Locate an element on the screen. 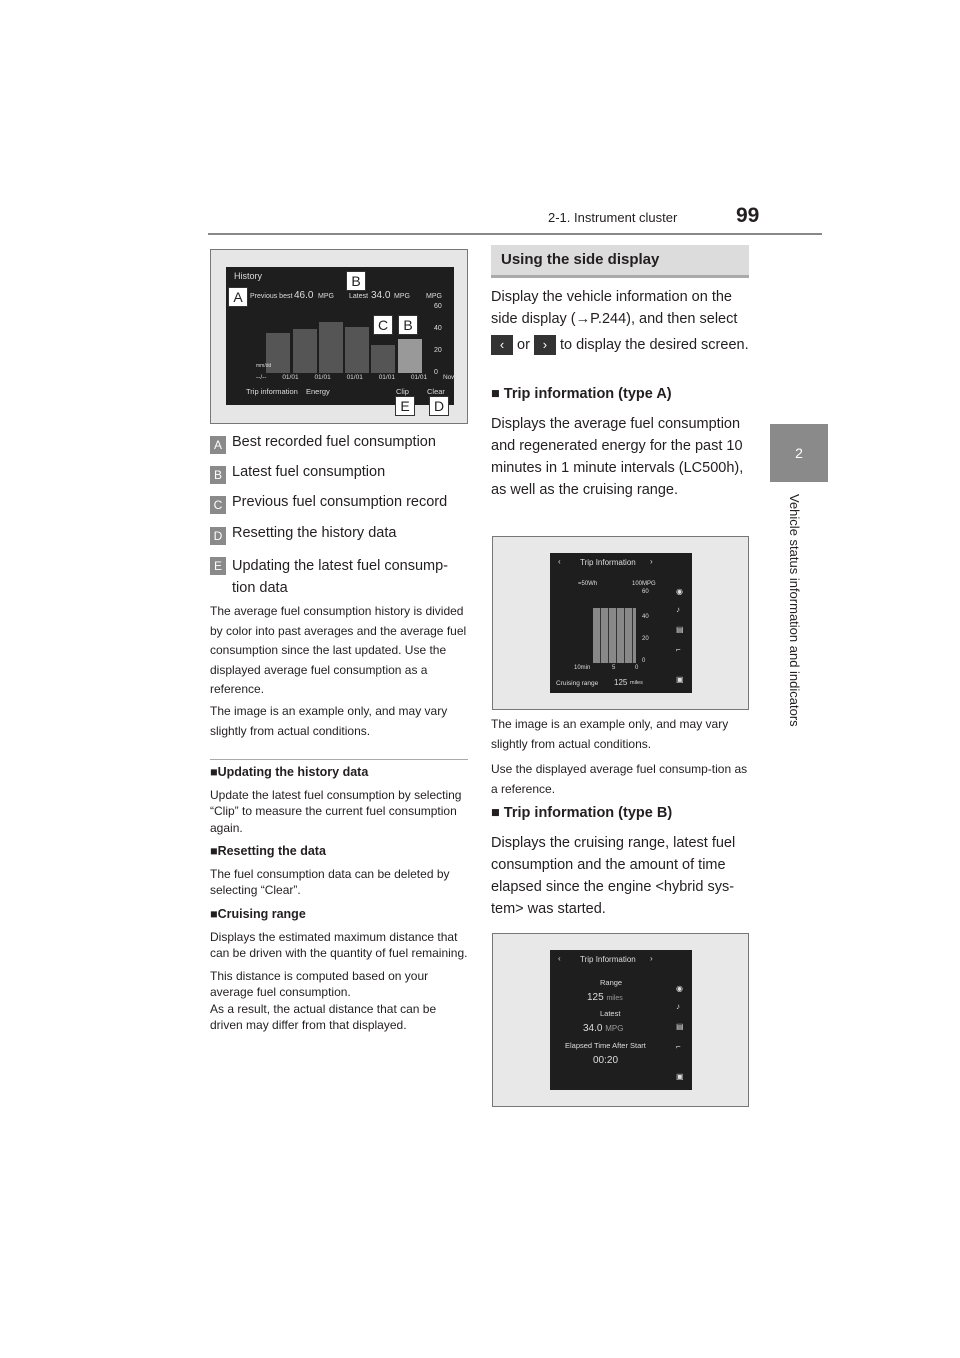 The image size is (960, 1358). chapter-tab: 2 is located at coordinates (799, 453).